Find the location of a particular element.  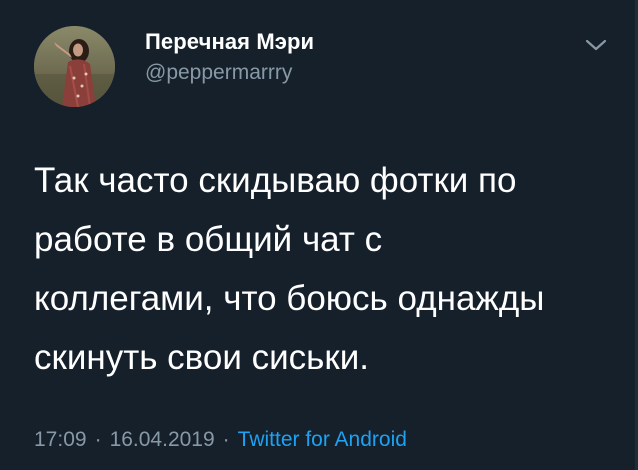

tweet-date: 16.04.2019 is located at coordinates (162, 439).